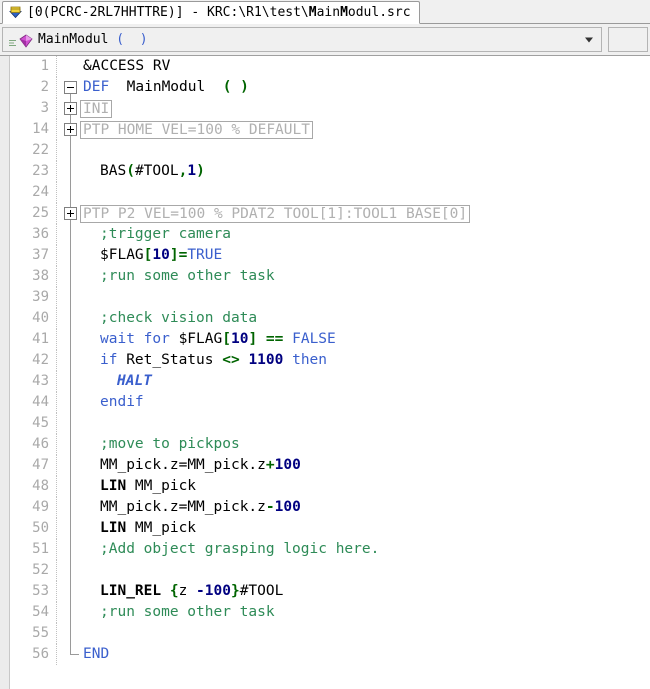 This screenshot has height=689, width=650. What do you see at coordinates (330, 87) in the screenshot?
I see `code-line: 2 DEF MainModul ( )` at bounding box center [330, 87].